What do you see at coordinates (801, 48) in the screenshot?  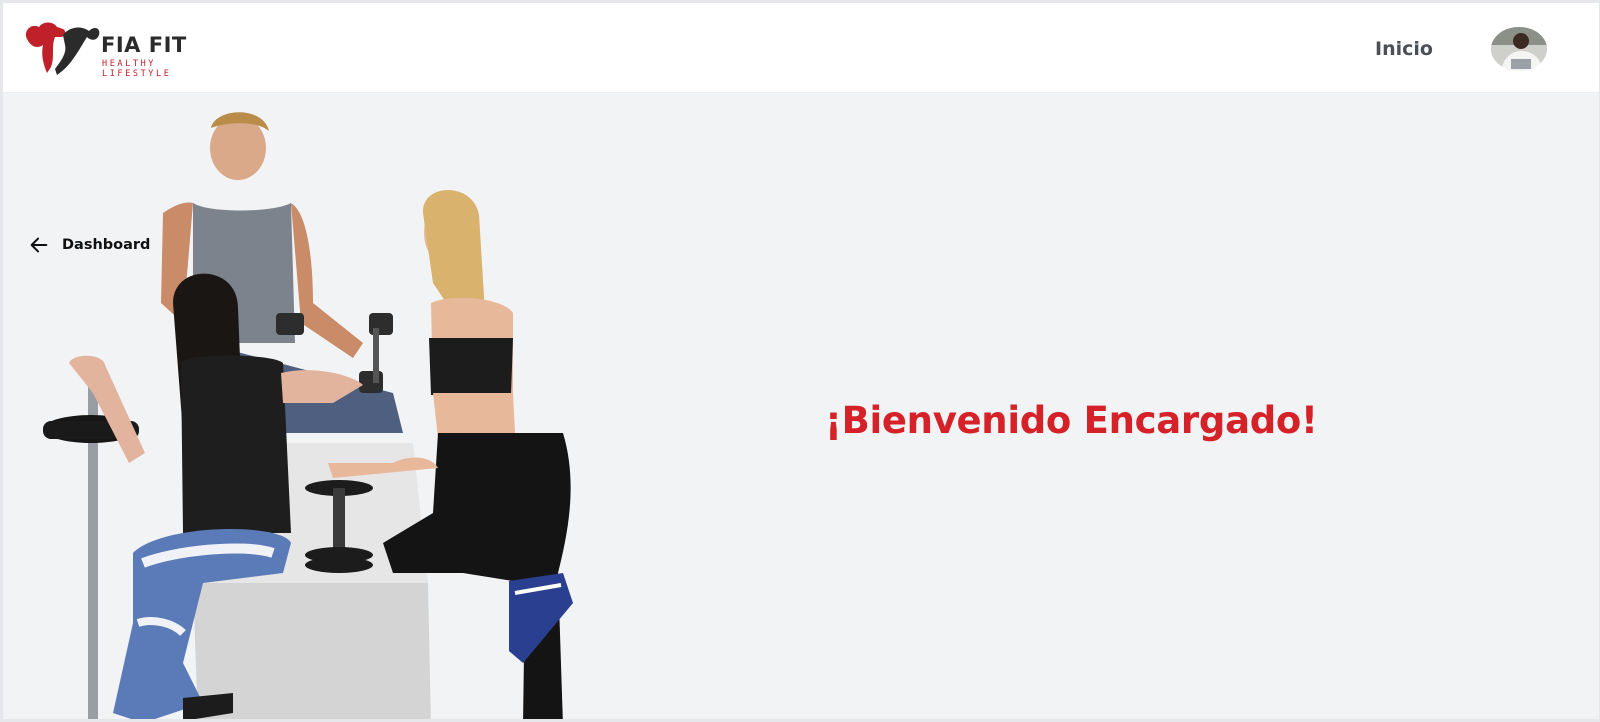 I see `top-navbar: FIA FIT HEALTHY LIFESTYLE Inicio` at bounding box center [801, 48].